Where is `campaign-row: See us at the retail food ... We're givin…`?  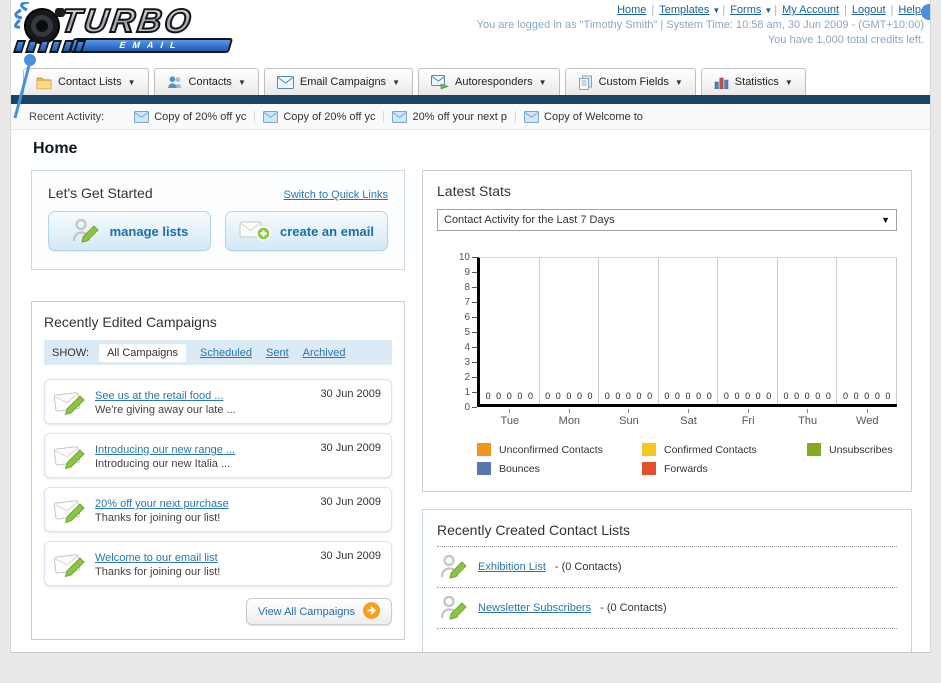
campaign-row: See us at the retail food ... We're givin… is located at coordinates (218, 401).